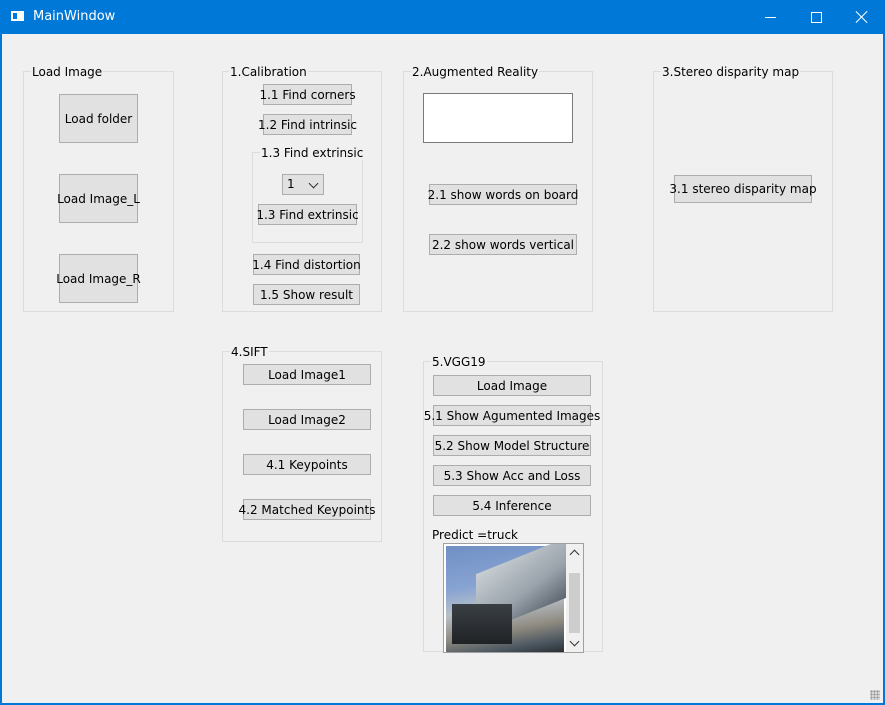 This screenshot has height=705, width=885. I want to click on load-image2-button: Load Image2, so click(307, 419).